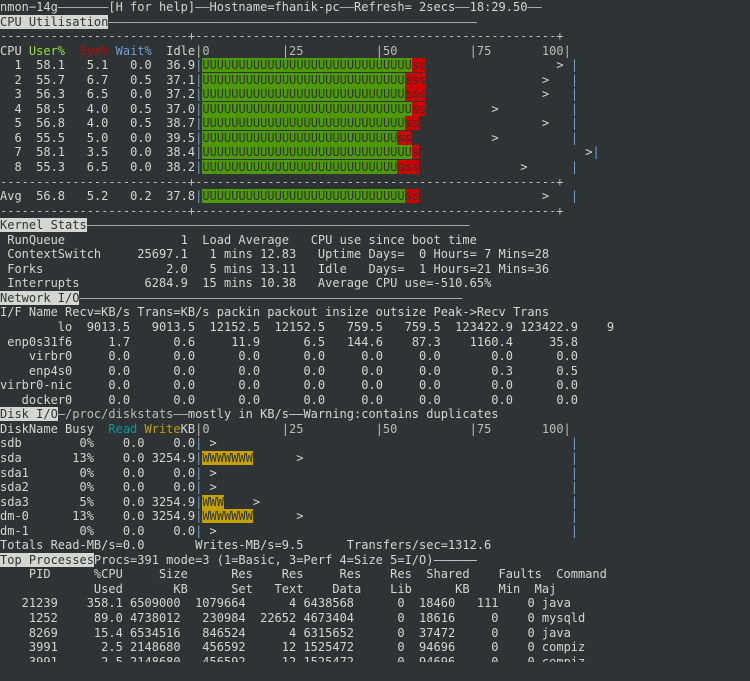 This screenshot has width=750, height=681. I want to click on refresh-label: Refresh= 2secs, so click(405, 7).